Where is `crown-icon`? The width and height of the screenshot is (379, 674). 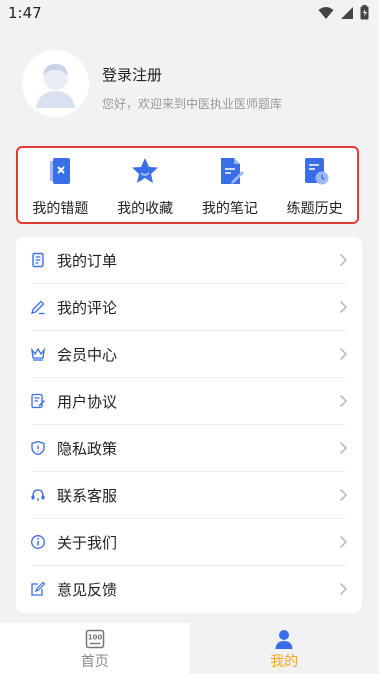
crown-icon is located at coordinates (38, 354).